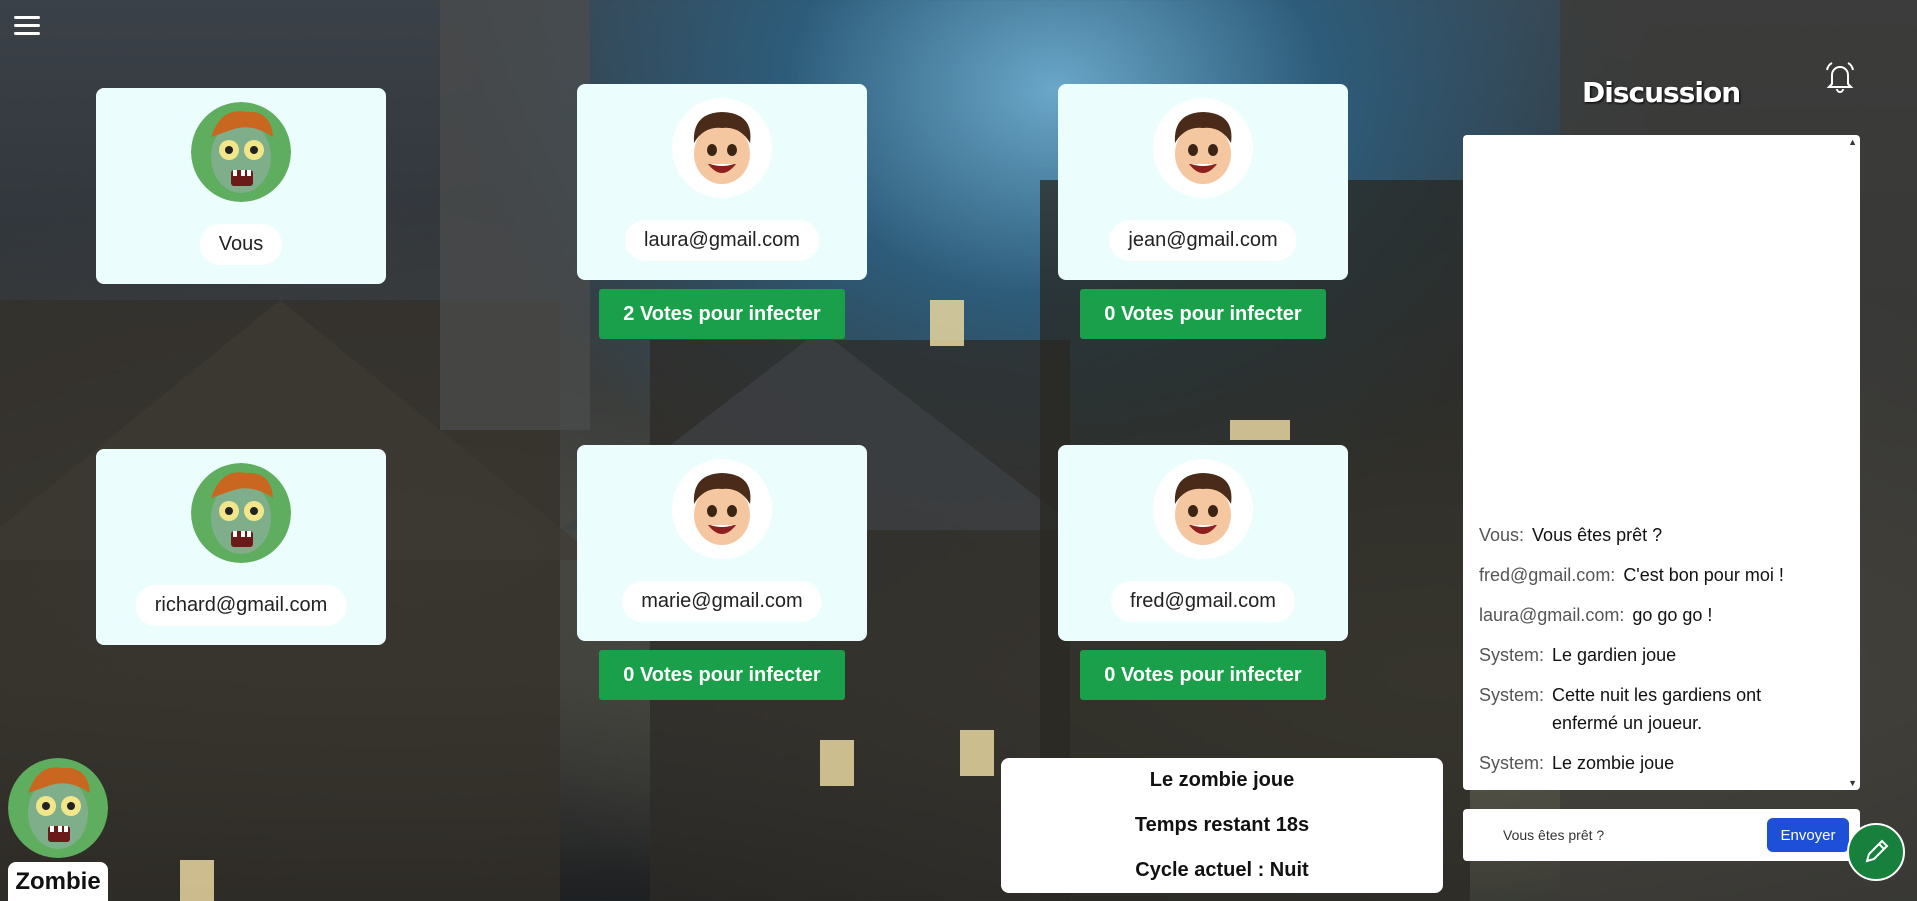 Image resolution: width=1917 pixels, height=901 pixels. I want to click on player-card-you: Vous, so click(241, 186).